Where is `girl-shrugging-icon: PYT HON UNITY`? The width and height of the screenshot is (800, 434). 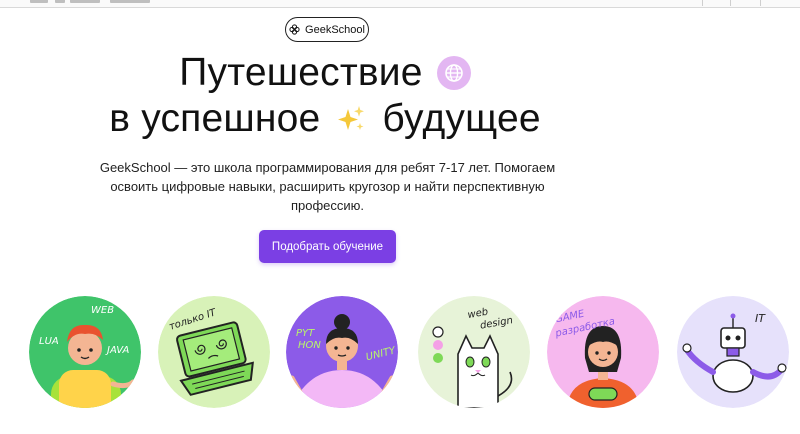 girl-shrugging-icon: PYT HON UNITY is located at coordinates (342, 352).